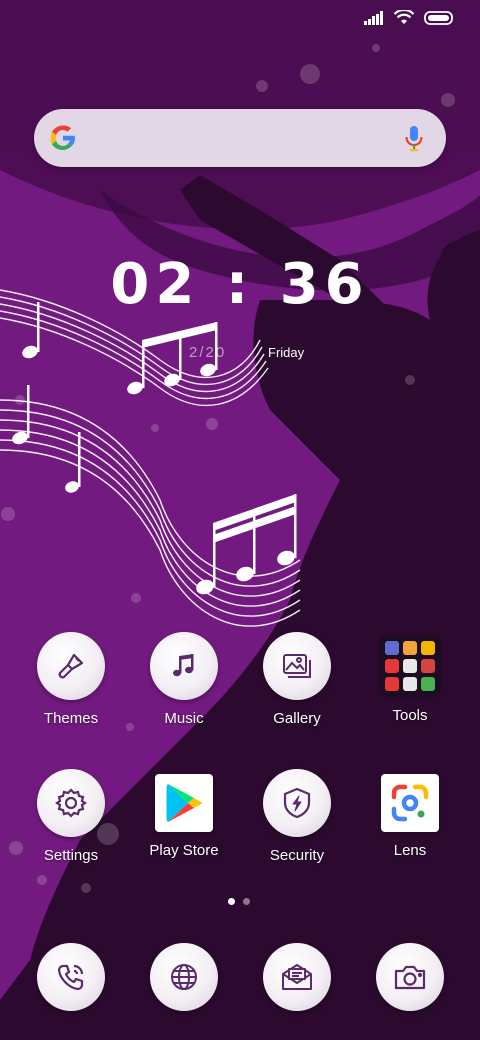 Image resolution: width=480 pixels, height=1040 pixels. I want to click on globe-icon, so click(184, 977).